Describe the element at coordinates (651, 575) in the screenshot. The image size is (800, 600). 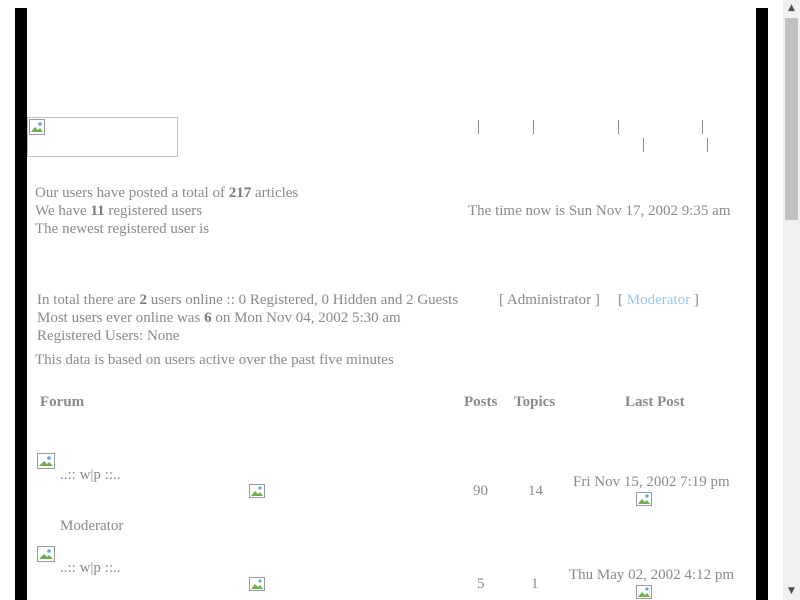
I see `last-post-date: Thu May 02, 2002 4:12 pm` at that location.